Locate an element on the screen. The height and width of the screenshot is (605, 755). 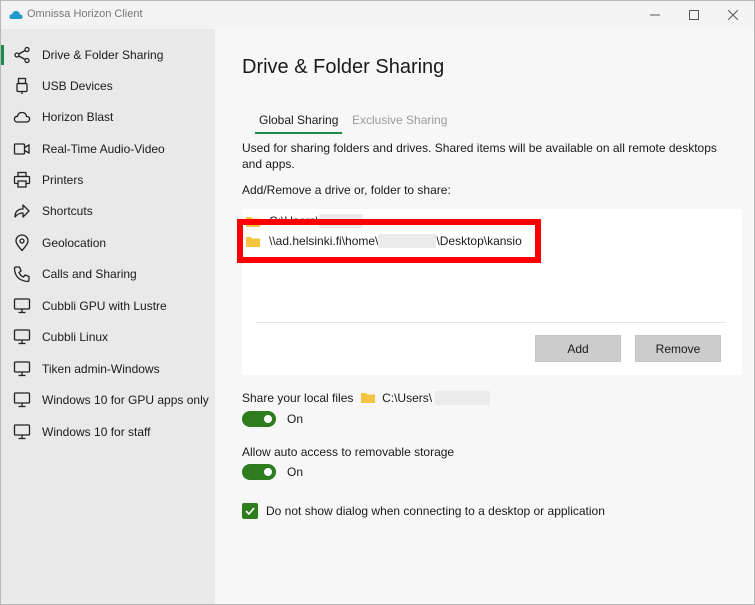
sidebar-item-label: USB Devices is located at coordinates (77, 85).